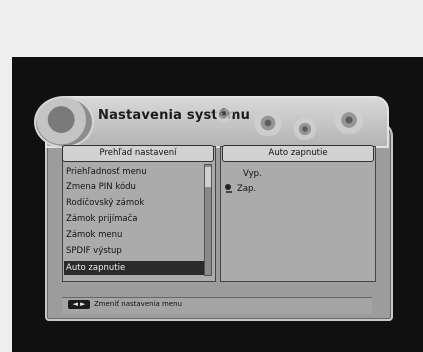 This screenshot has width=423, height=352. I want to click on menu-item-menu-lock: Zámok menu, so click(134, 235).